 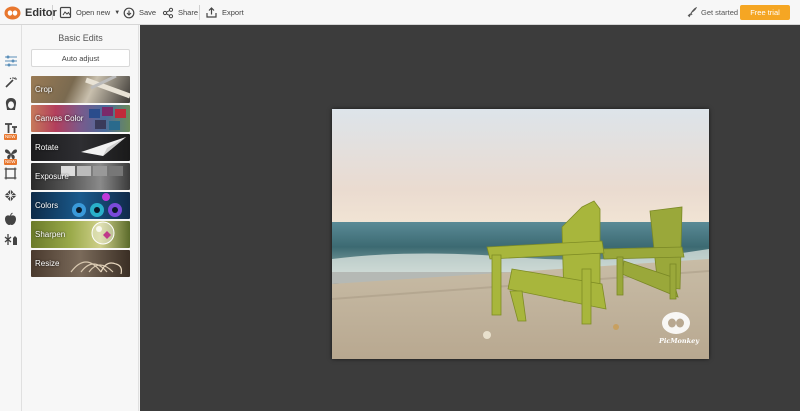 What do you see at coordinates (80, 58) in the screenshot?
I see `auto-adjust-button: Auto adjust` at bounding box center [80, 58].